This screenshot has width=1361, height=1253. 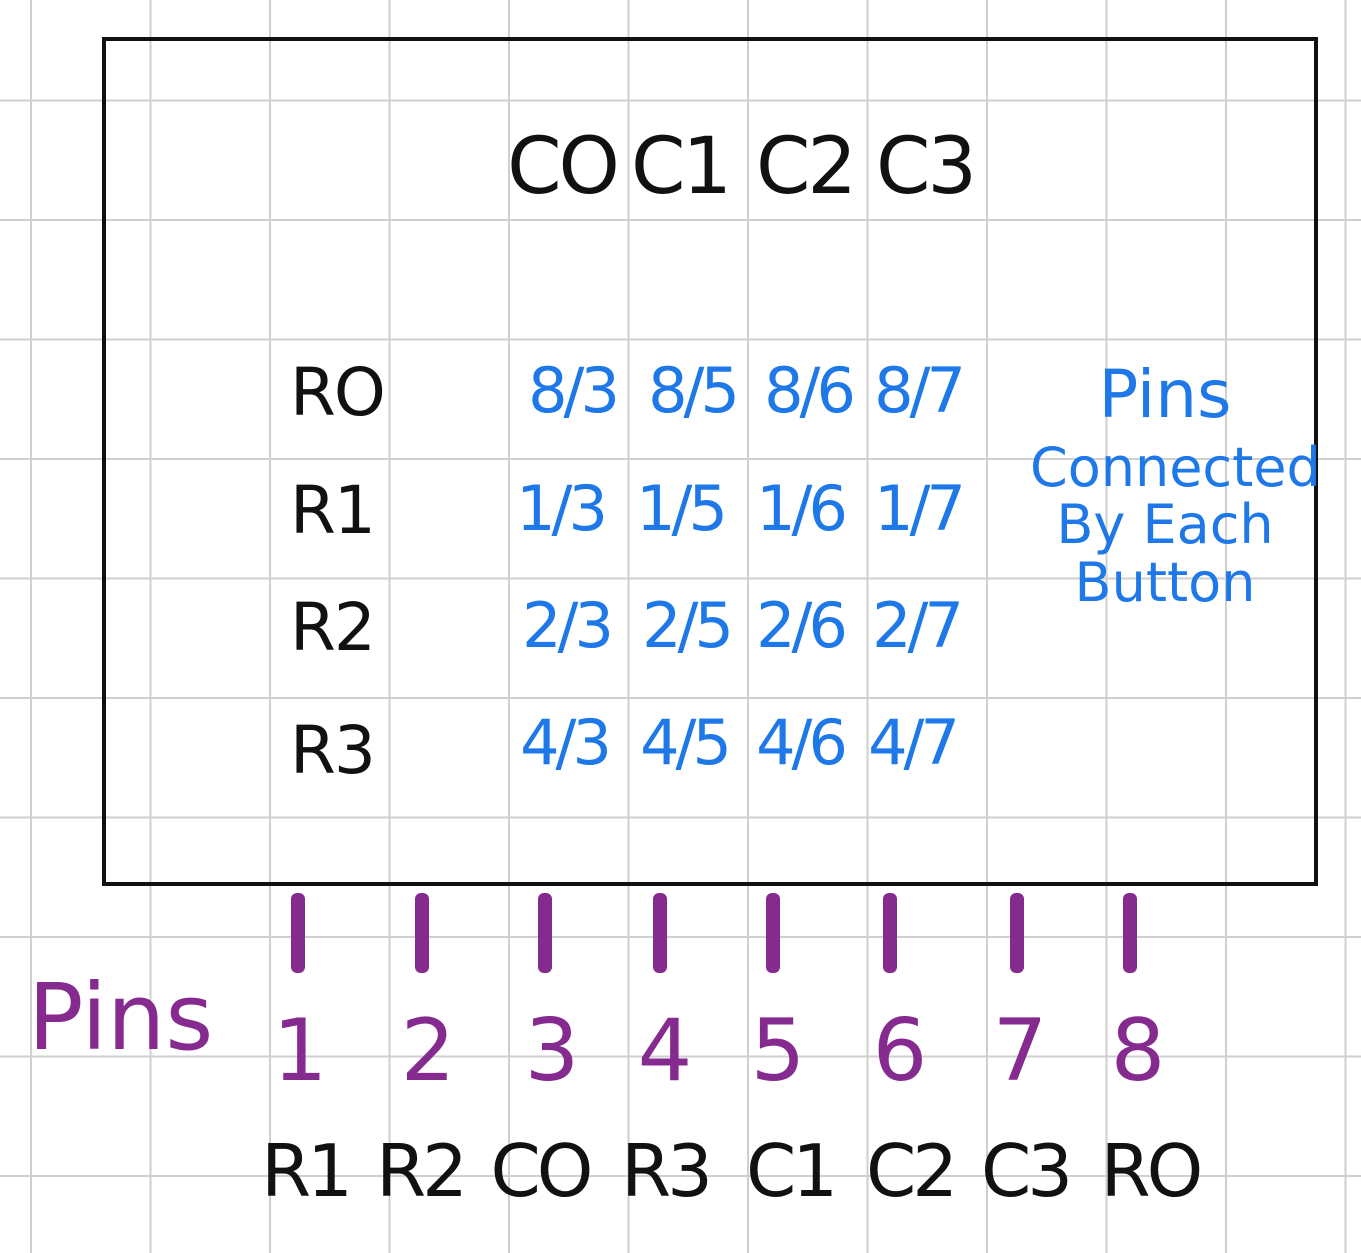 I want to click on cell-r2-c2: 2/6, so click(x=802, y=625).